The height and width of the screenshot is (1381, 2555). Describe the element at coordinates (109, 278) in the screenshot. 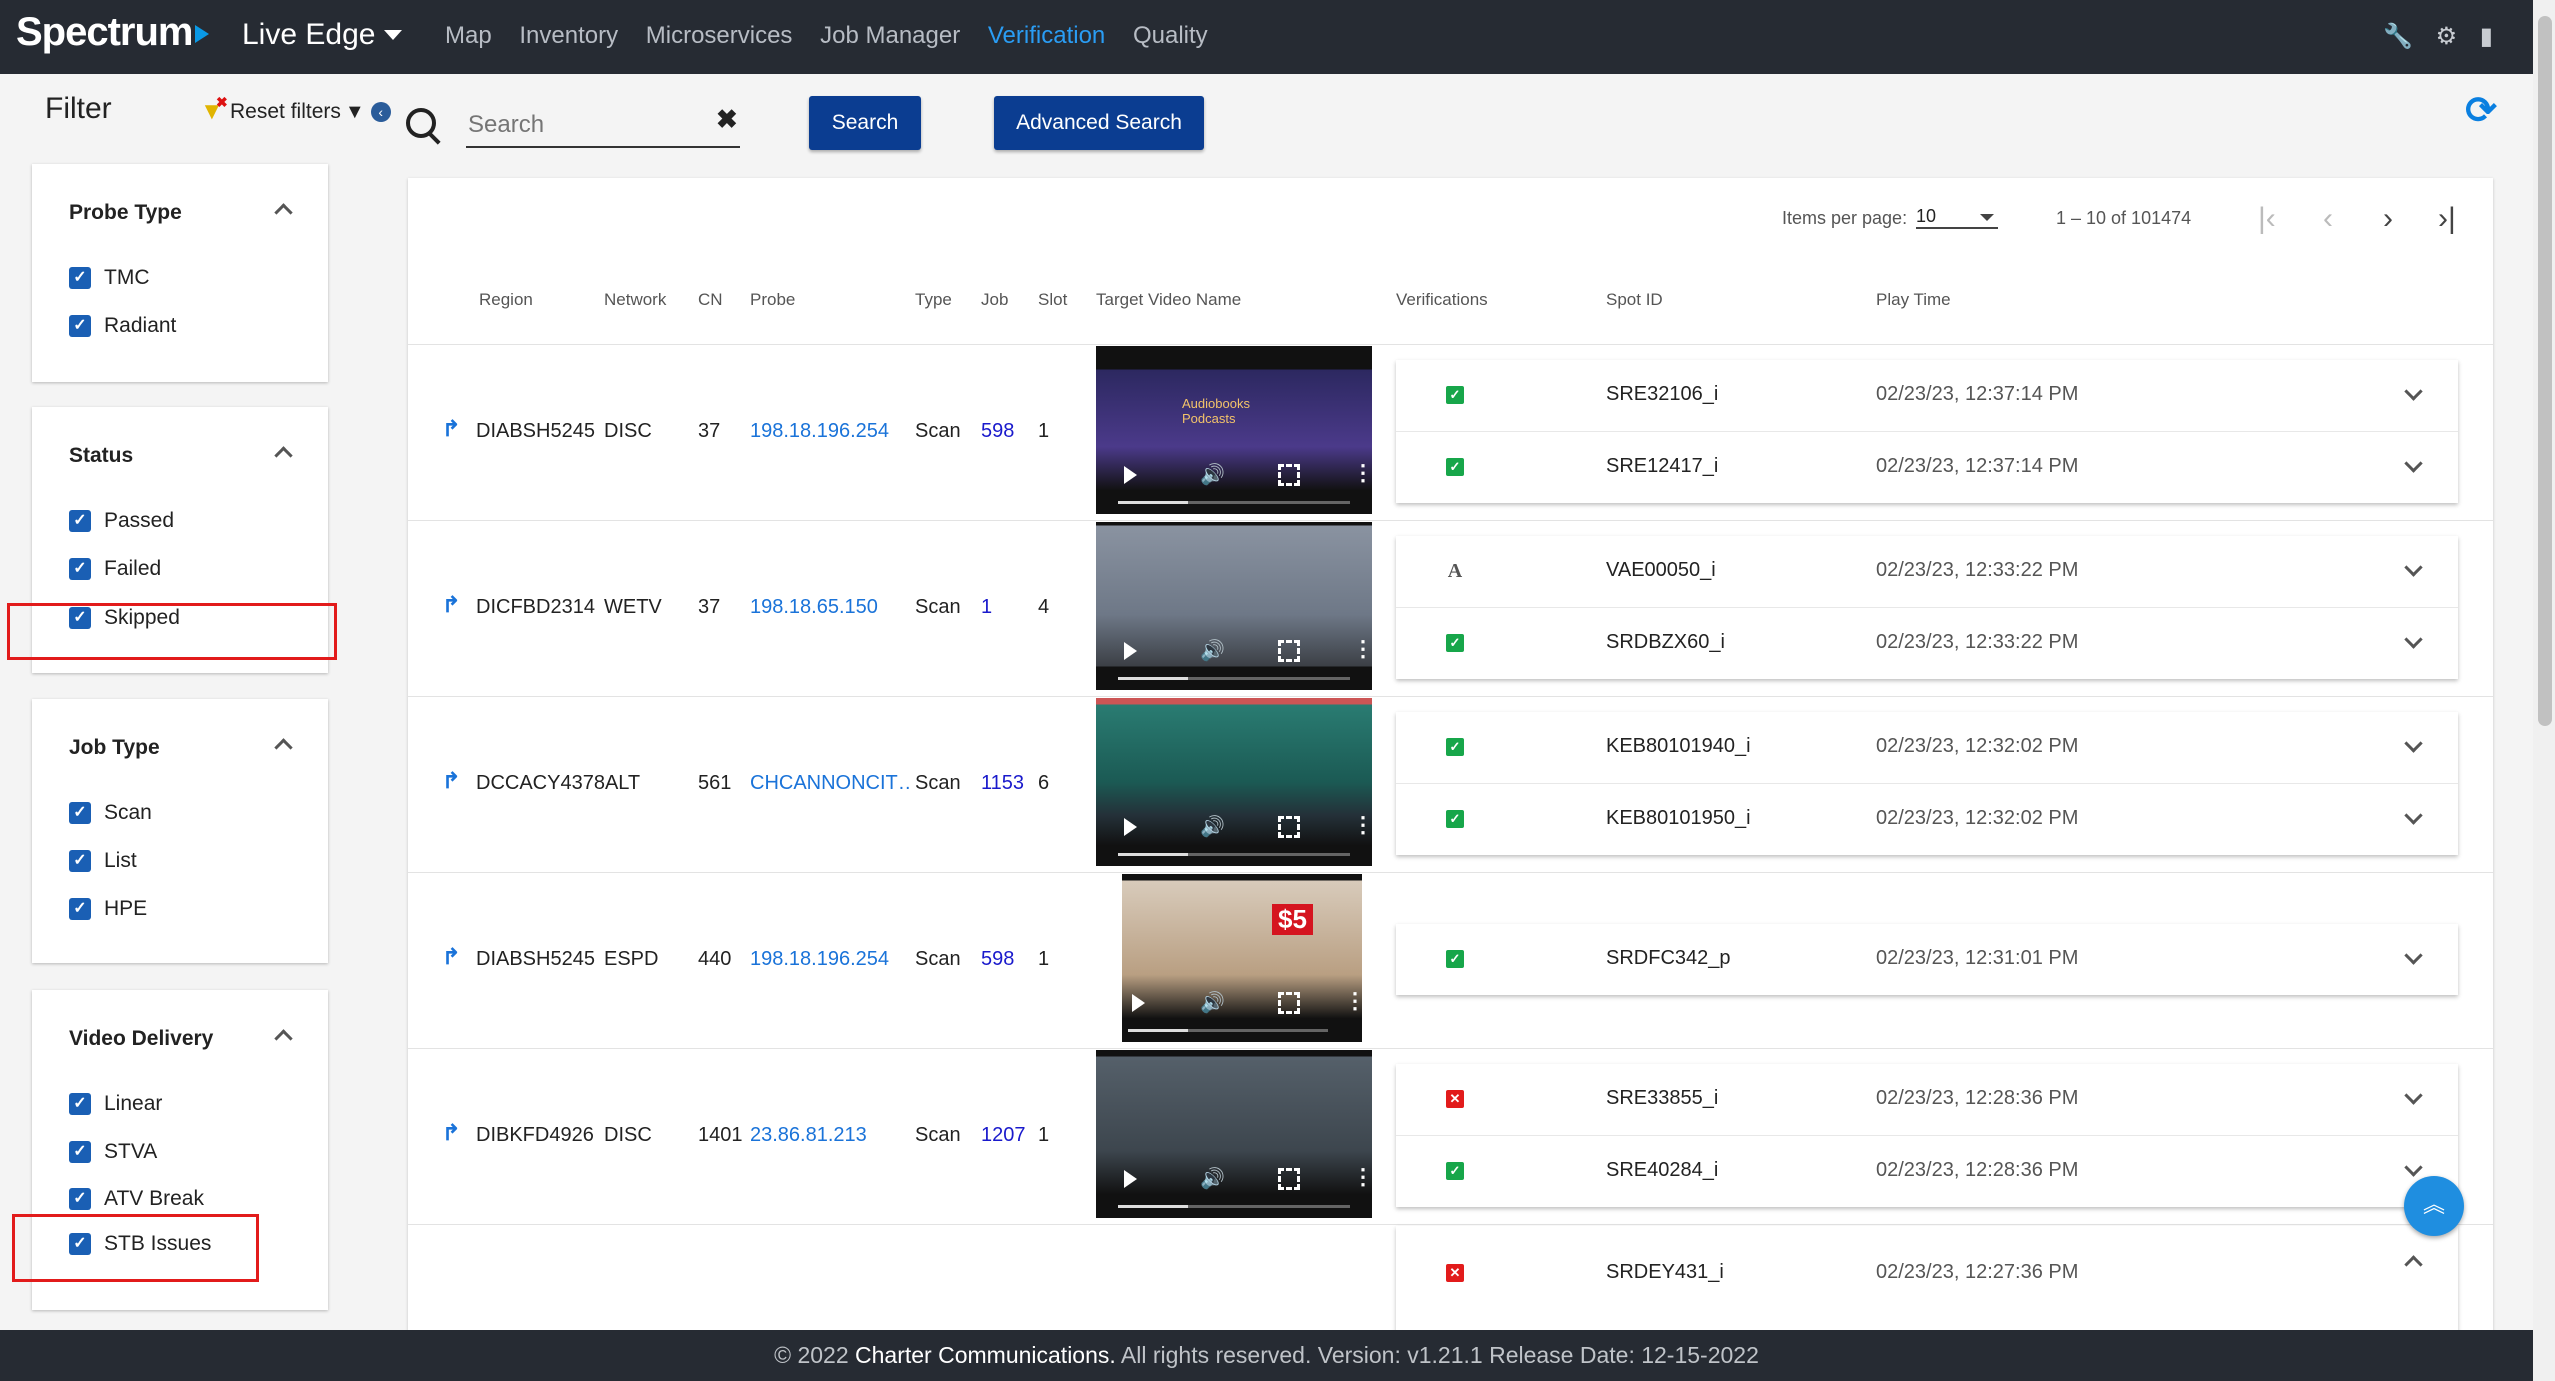

I see `checkbox-tmc: ✓ TMC` at that location.